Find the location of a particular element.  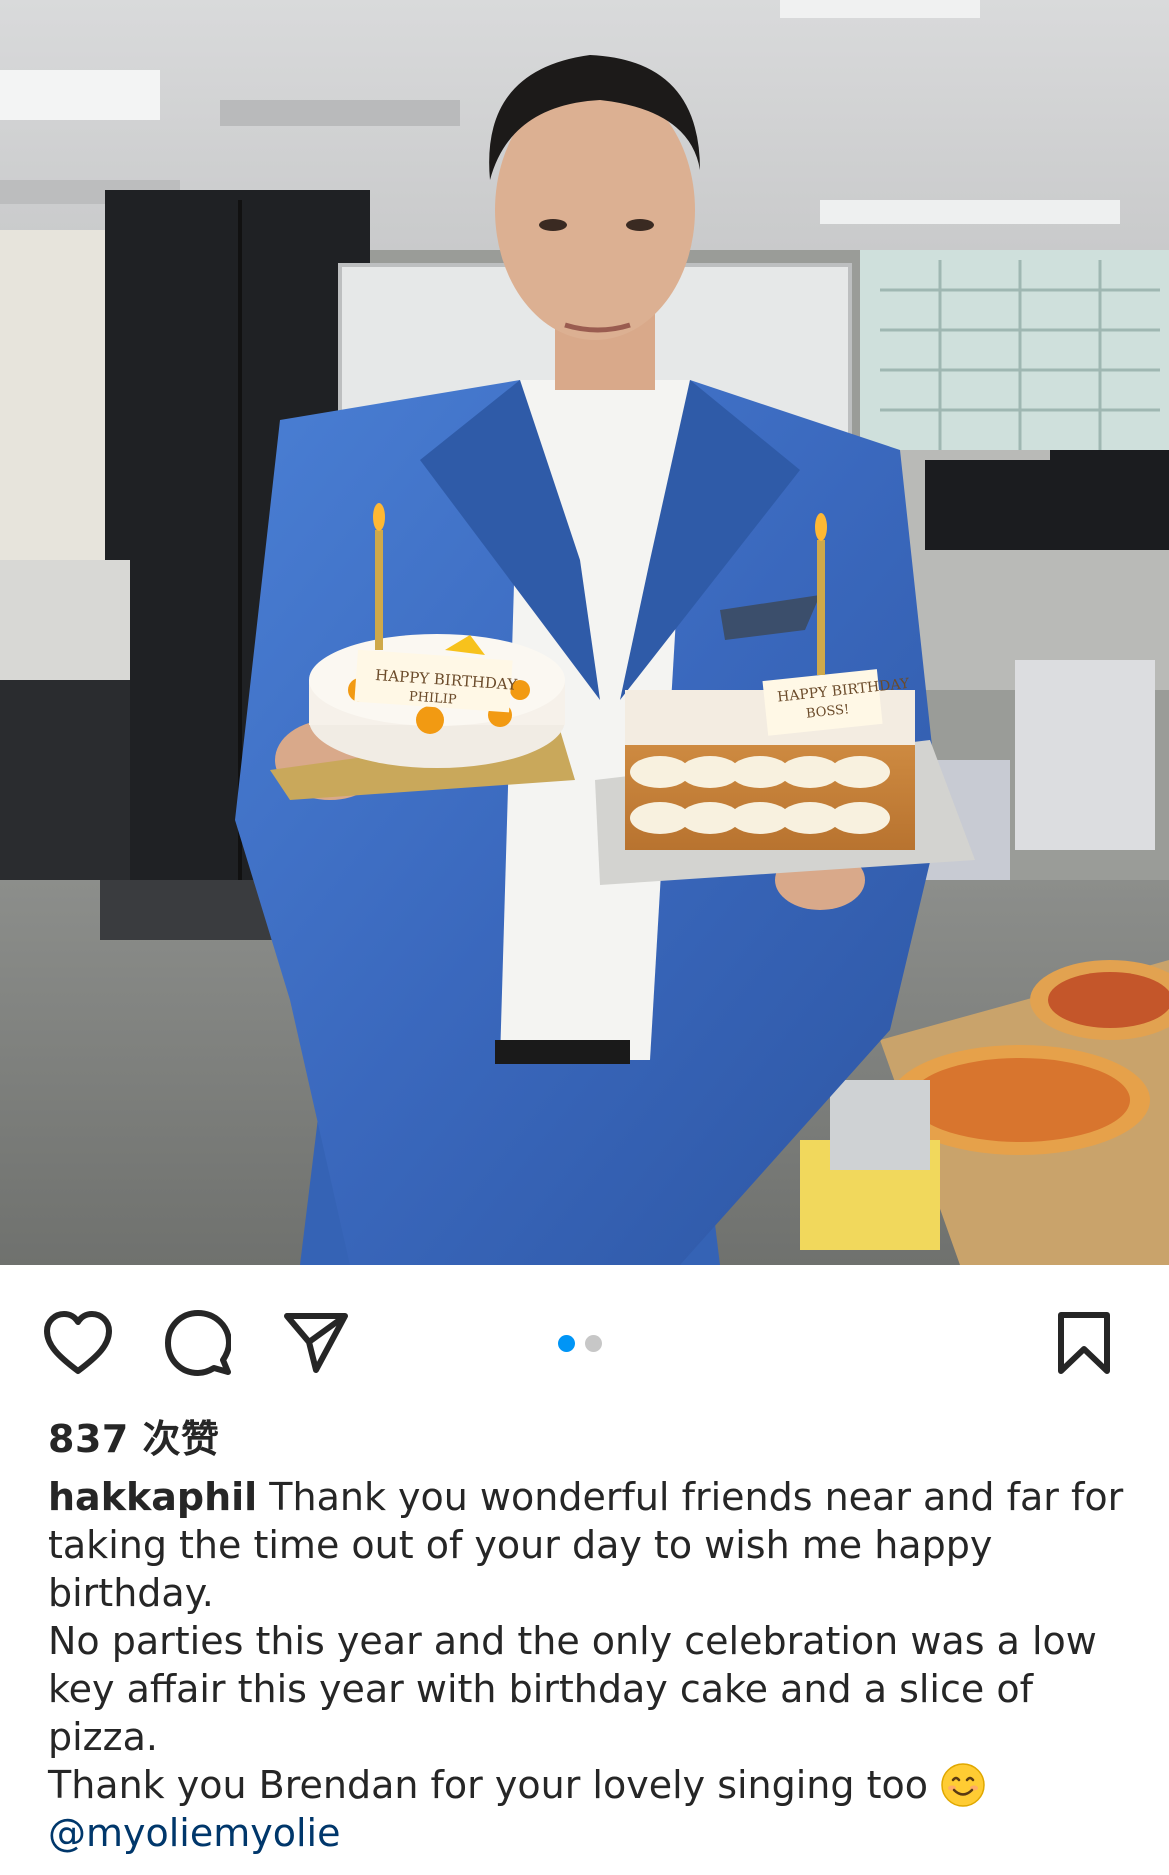

bookmark-icon is located at coordinates (1084, 1343).